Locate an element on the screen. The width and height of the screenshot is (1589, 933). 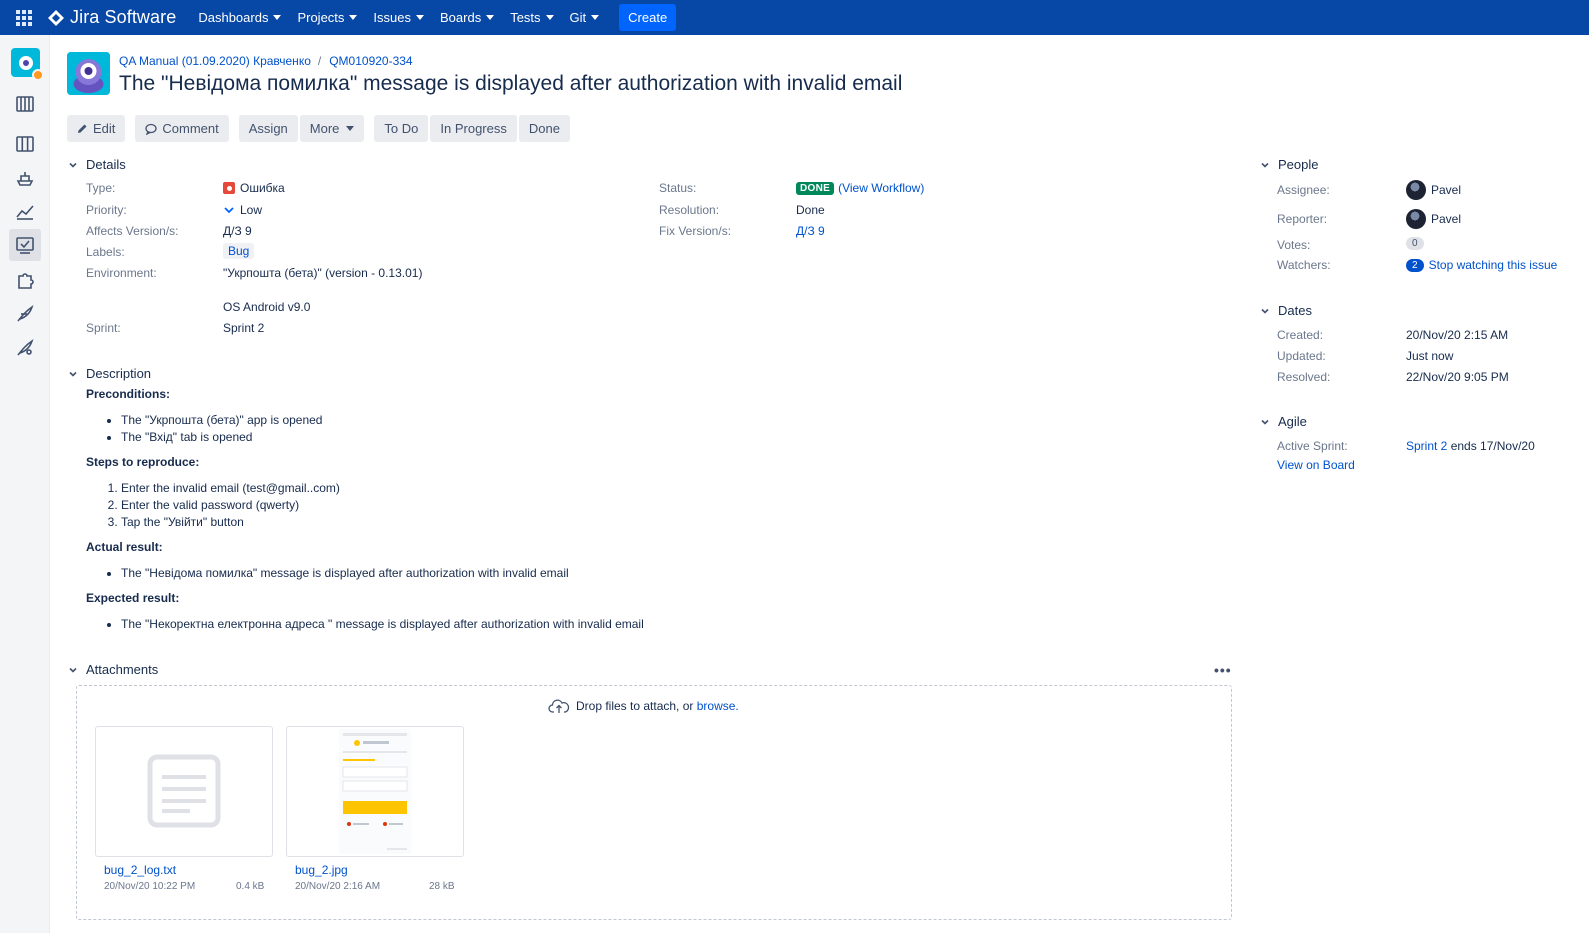
fix-version-label: Fix Version/s: is located at coordinates (695, 231).